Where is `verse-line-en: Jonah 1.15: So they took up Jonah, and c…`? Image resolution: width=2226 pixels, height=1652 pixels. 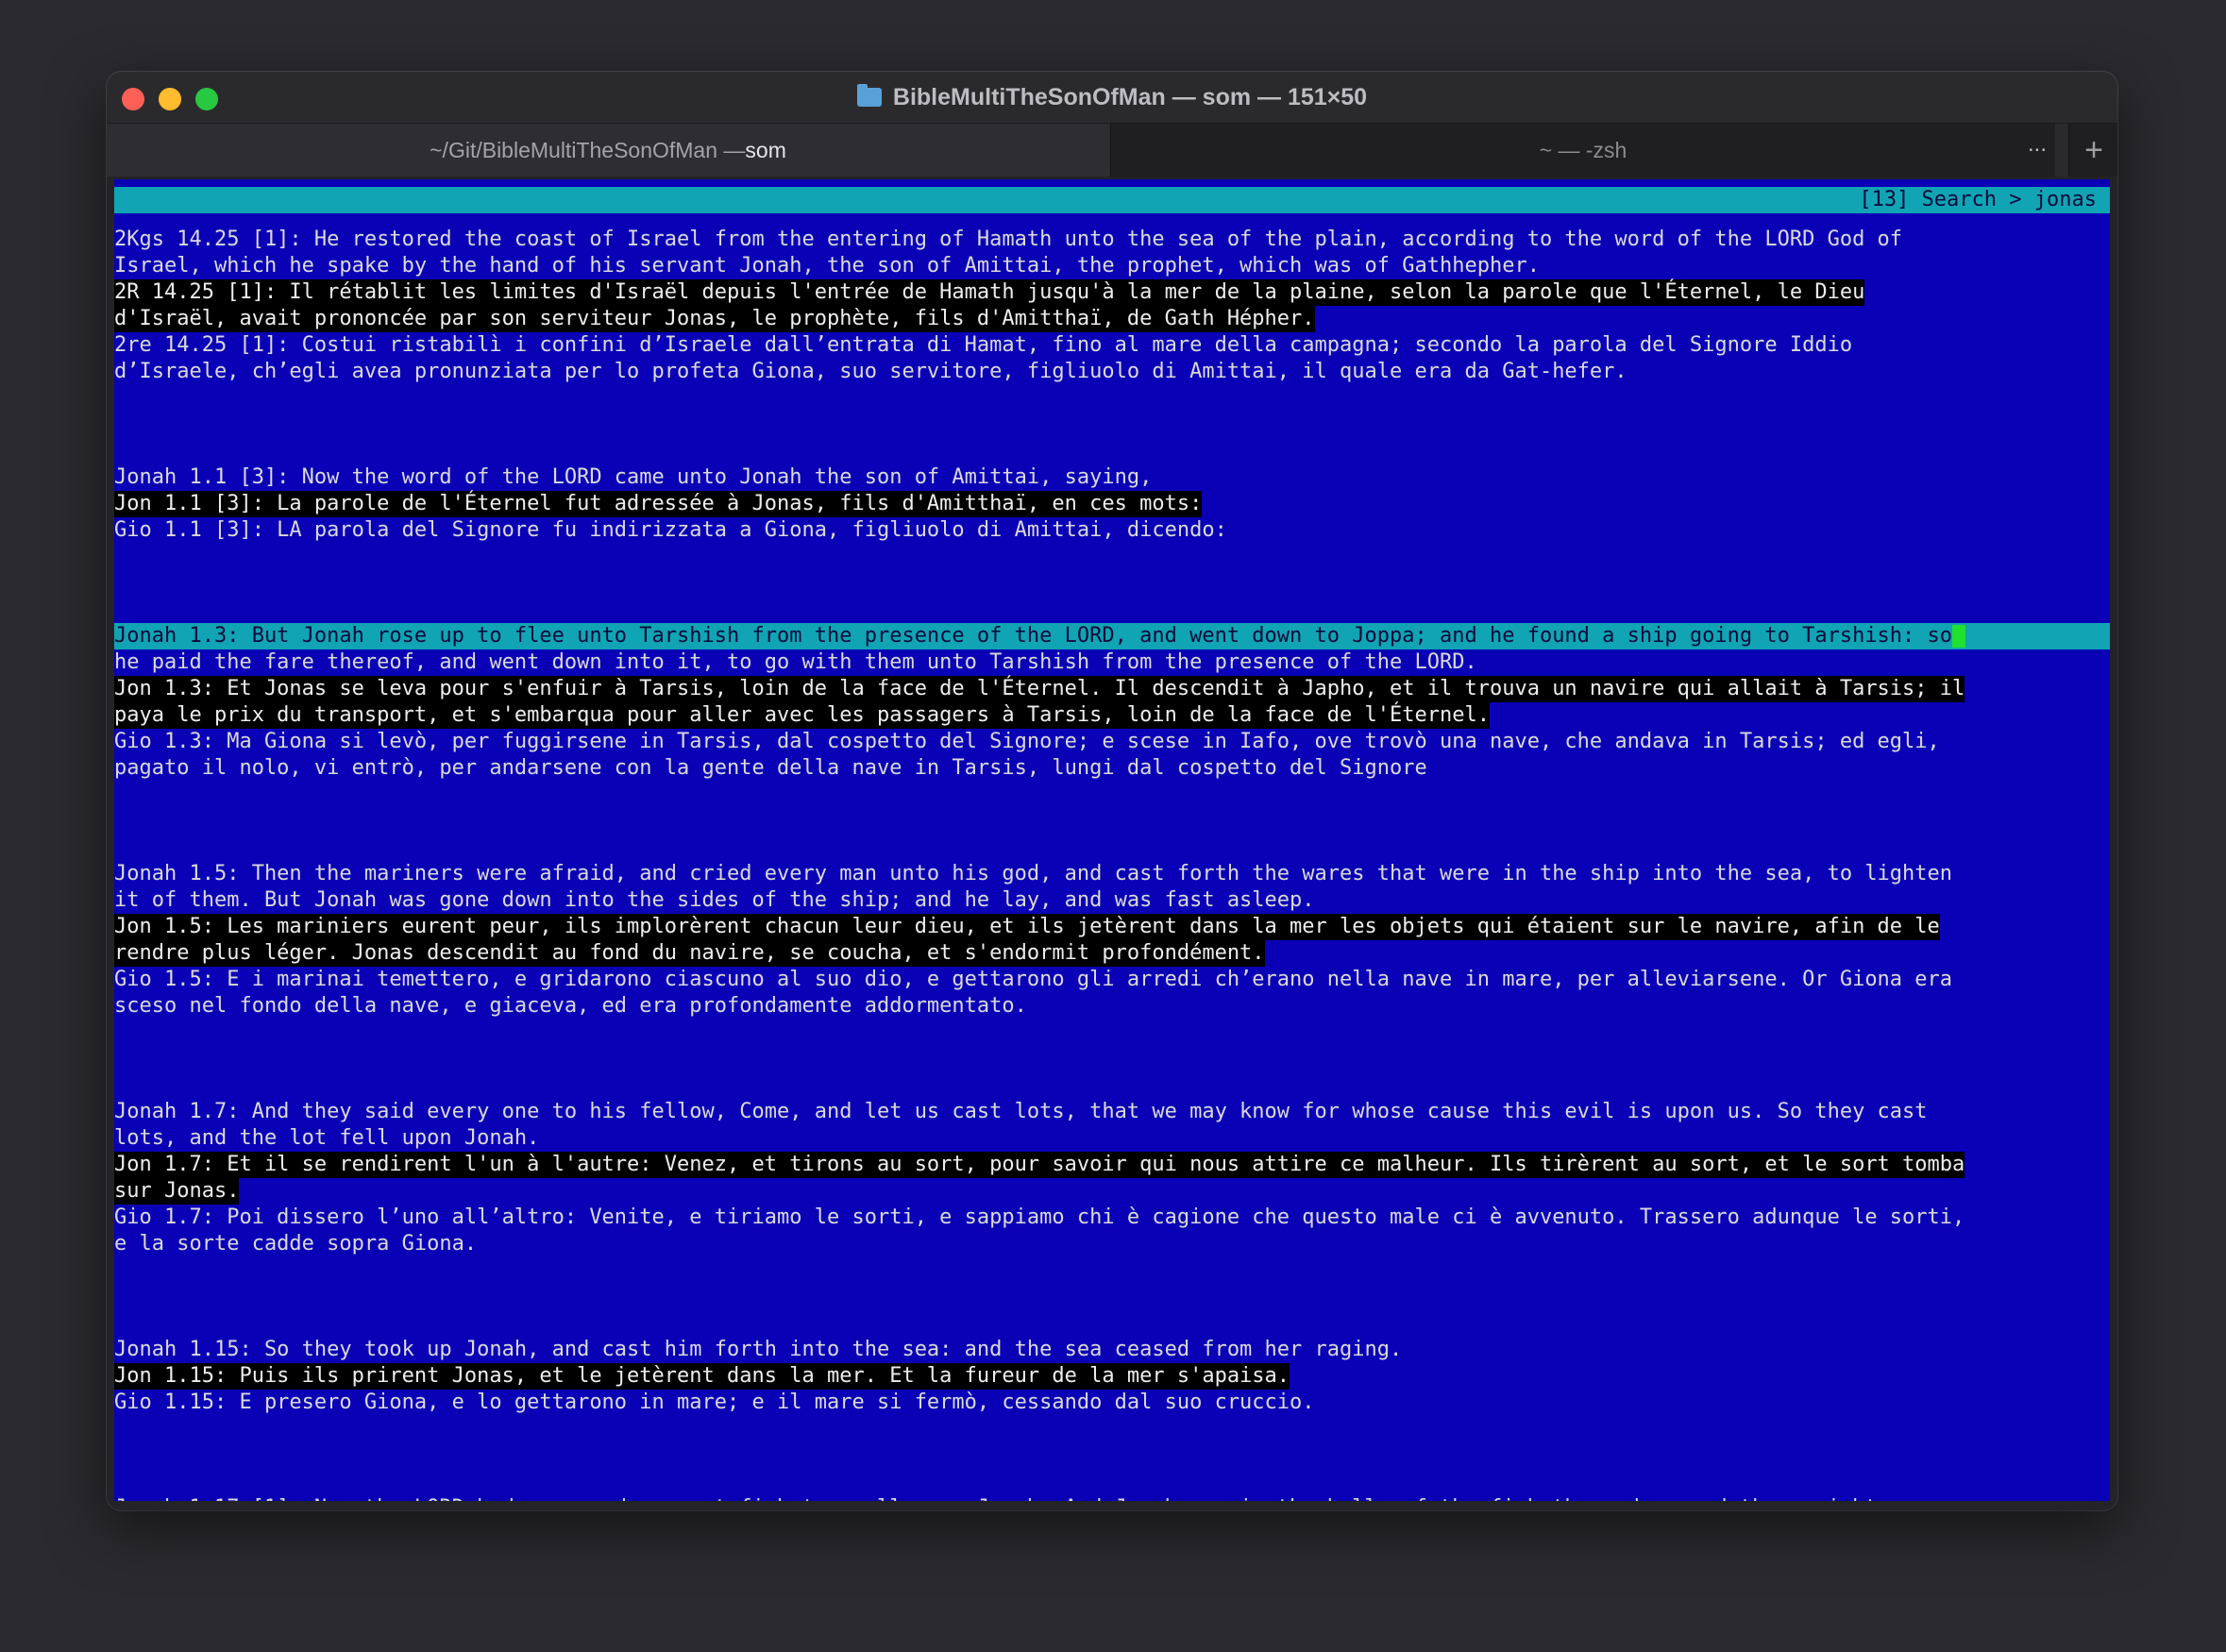
verse-line-en: Jonah 1.15: So they took up Jonah, and c… is located at coordinates (758, 1350).